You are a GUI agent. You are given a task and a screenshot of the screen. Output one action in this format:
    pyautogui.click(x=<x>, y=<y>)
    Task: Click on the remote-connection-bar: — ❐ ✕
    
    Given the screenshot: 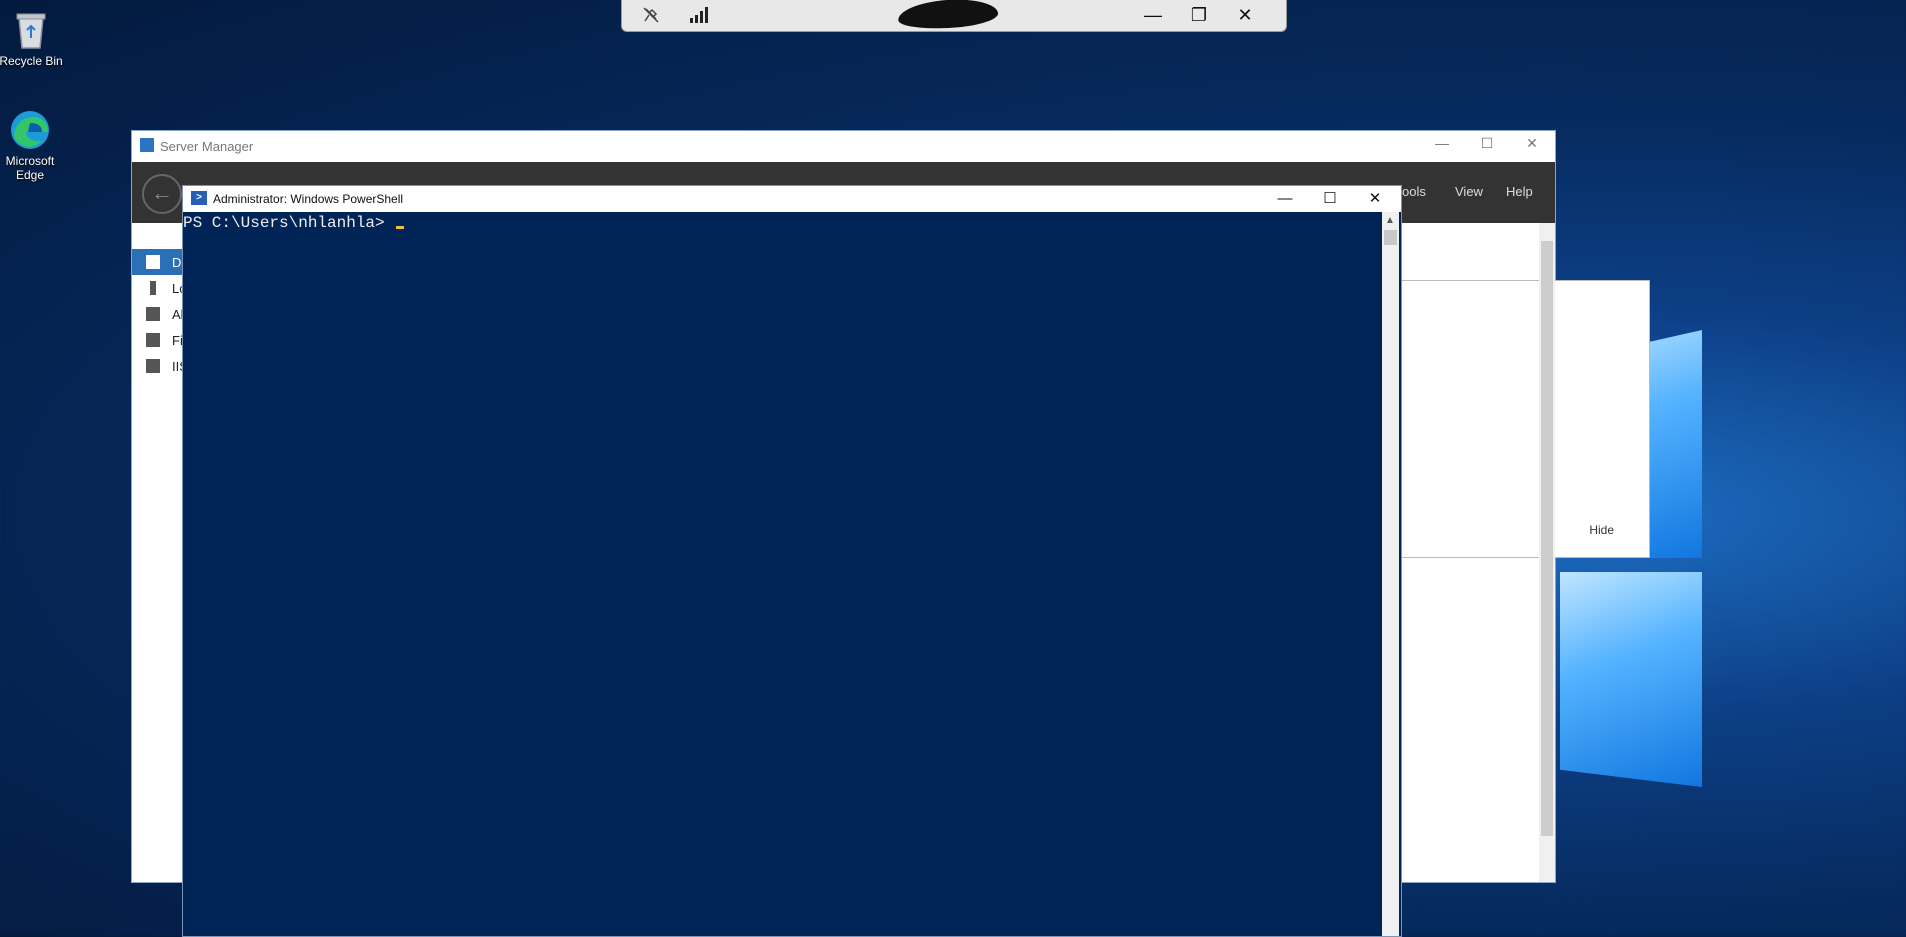 What is the action you would take?
    pyautogui.click(x=954, y=16)
    